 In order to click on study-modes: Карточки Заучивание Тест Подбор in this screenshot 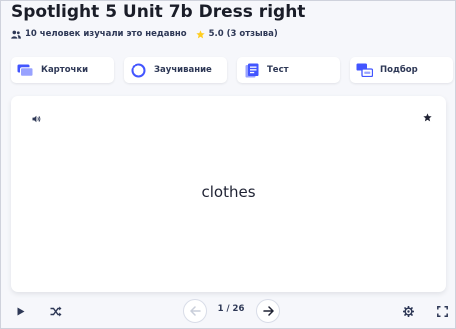, I will do `click(233, 70)`.